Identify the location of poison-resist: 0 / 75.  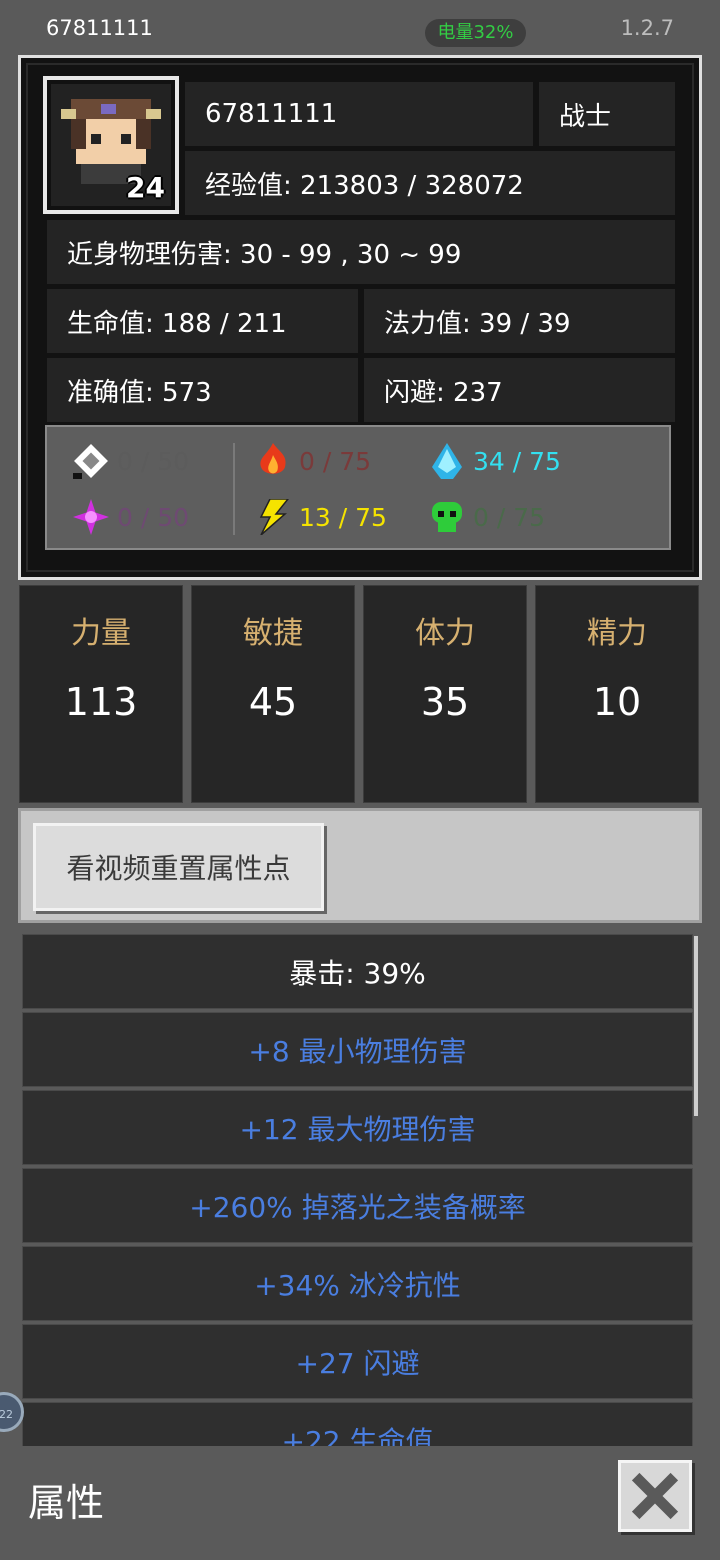
(487, 517).